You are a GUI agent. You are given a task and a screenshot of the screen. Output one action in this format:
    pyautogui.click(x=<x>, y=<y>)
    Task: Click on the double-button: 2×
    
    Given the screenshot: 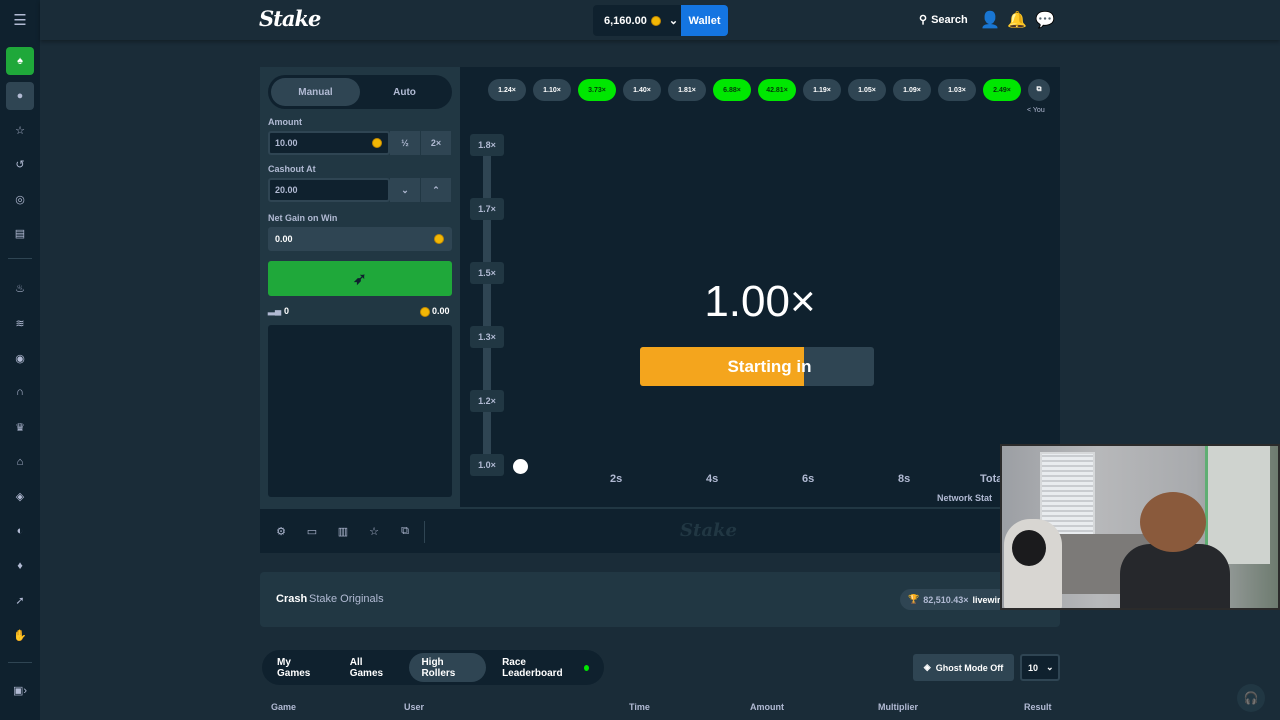 What is the action you would take?
    pyautogui.click(x=436, y=143)
    